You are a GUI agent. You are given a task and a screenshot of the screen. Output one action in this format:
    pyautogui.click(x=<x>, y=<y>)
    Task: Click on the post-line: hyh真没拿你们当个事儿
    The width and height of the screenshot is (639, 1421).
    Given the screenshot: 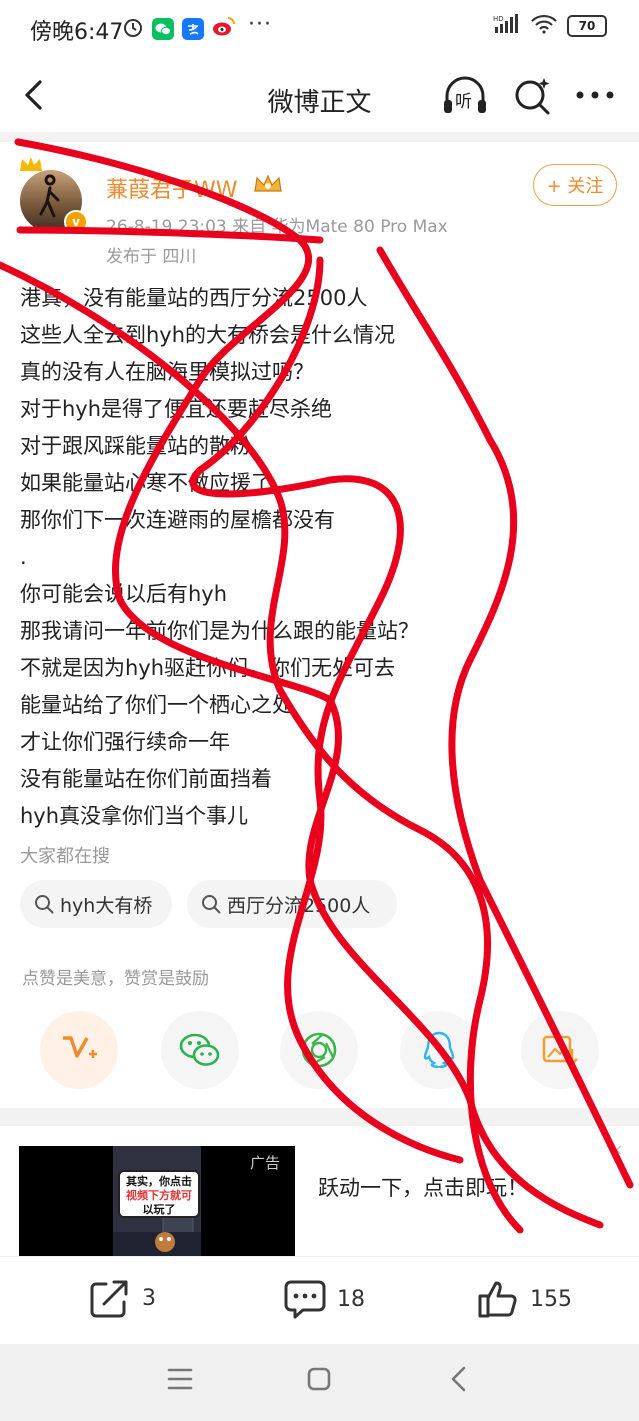 What is the action you would take?
    pyautogui.click(x=134, y=816)
    